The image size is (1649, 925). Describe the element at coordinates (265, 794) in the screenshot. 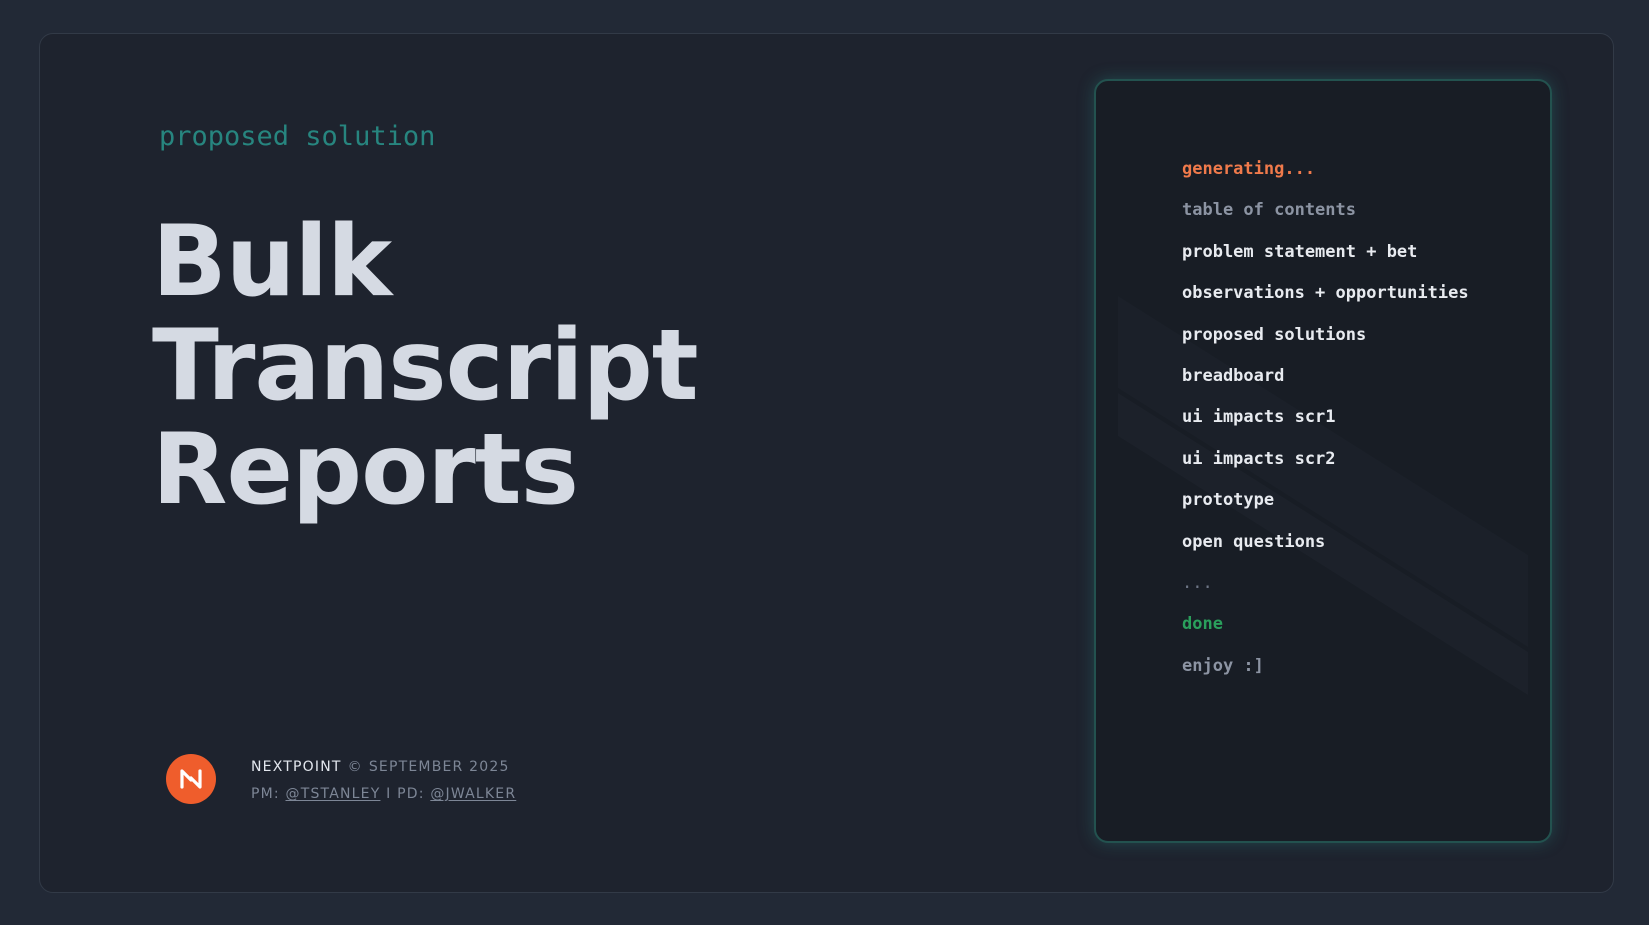

I see `pm-label: PM:` at that location.